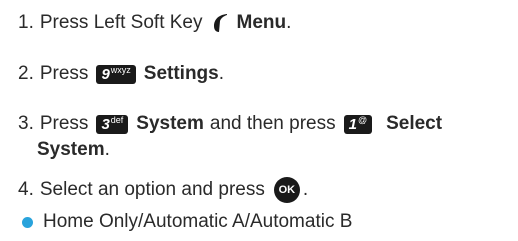  Describe the element at coordinates (261, 22) in the screenshot. I see `menu-label: Menu` at that location.